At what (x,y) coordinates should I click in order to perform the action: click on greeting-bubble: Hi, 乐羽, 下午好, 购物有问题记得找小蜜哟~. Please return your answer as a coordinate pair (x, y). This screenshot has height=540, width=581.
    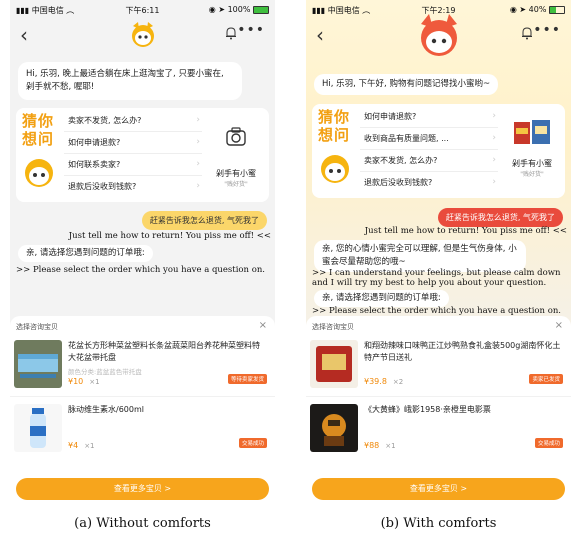
    Looking at the image, I should click on (406, 84).